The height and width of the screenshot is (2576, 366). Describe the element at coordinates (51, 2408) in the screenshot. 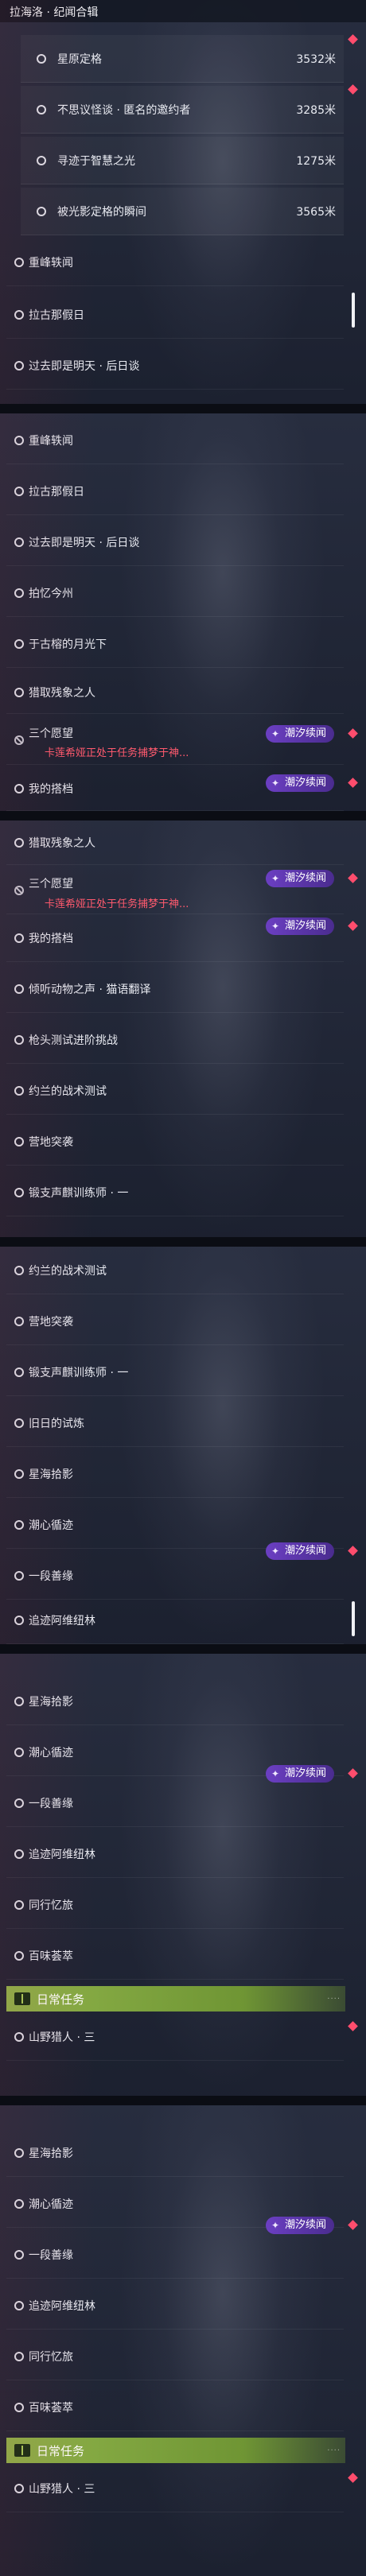

I see `quest-name: 百味荟萃` at that location.